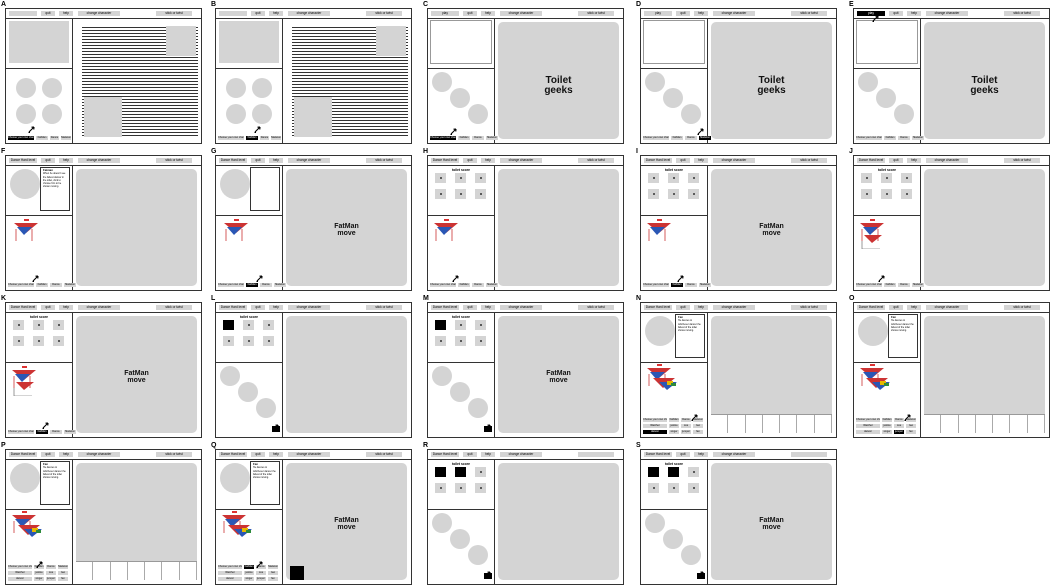 The width and height of the screenshot is (1050, 586). What do you see at coordinates (899, 432) in the screenshot?
I see `character-option-jumper: jumper` at bounding box center [899, 432].